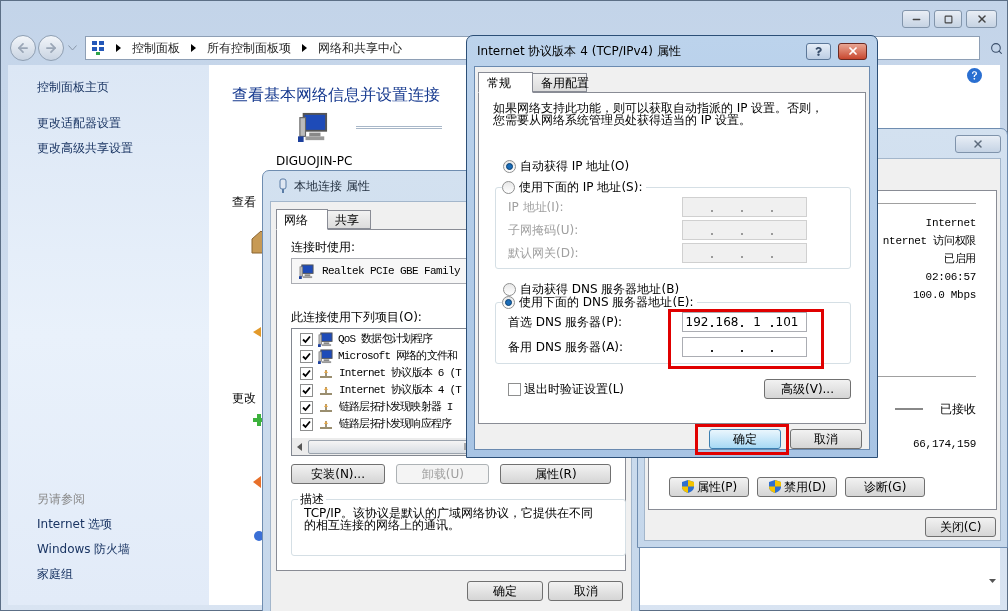 The width and height of the screenshot is (1008, 611). I want to click on radio-option: 使用下面的 DNS 服务器地址(E):, so click(600, 302).